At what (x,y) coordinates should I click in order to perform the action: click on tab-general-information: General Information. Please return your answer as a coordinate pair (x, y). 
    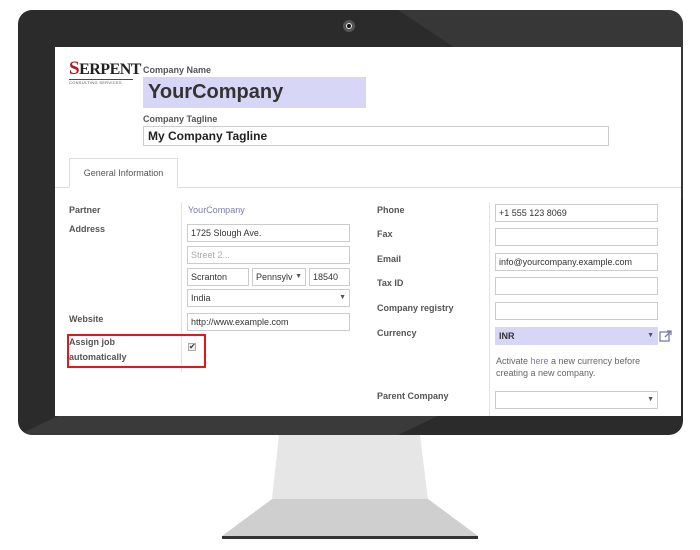
    Looking at the image, I should click on (123, 173).